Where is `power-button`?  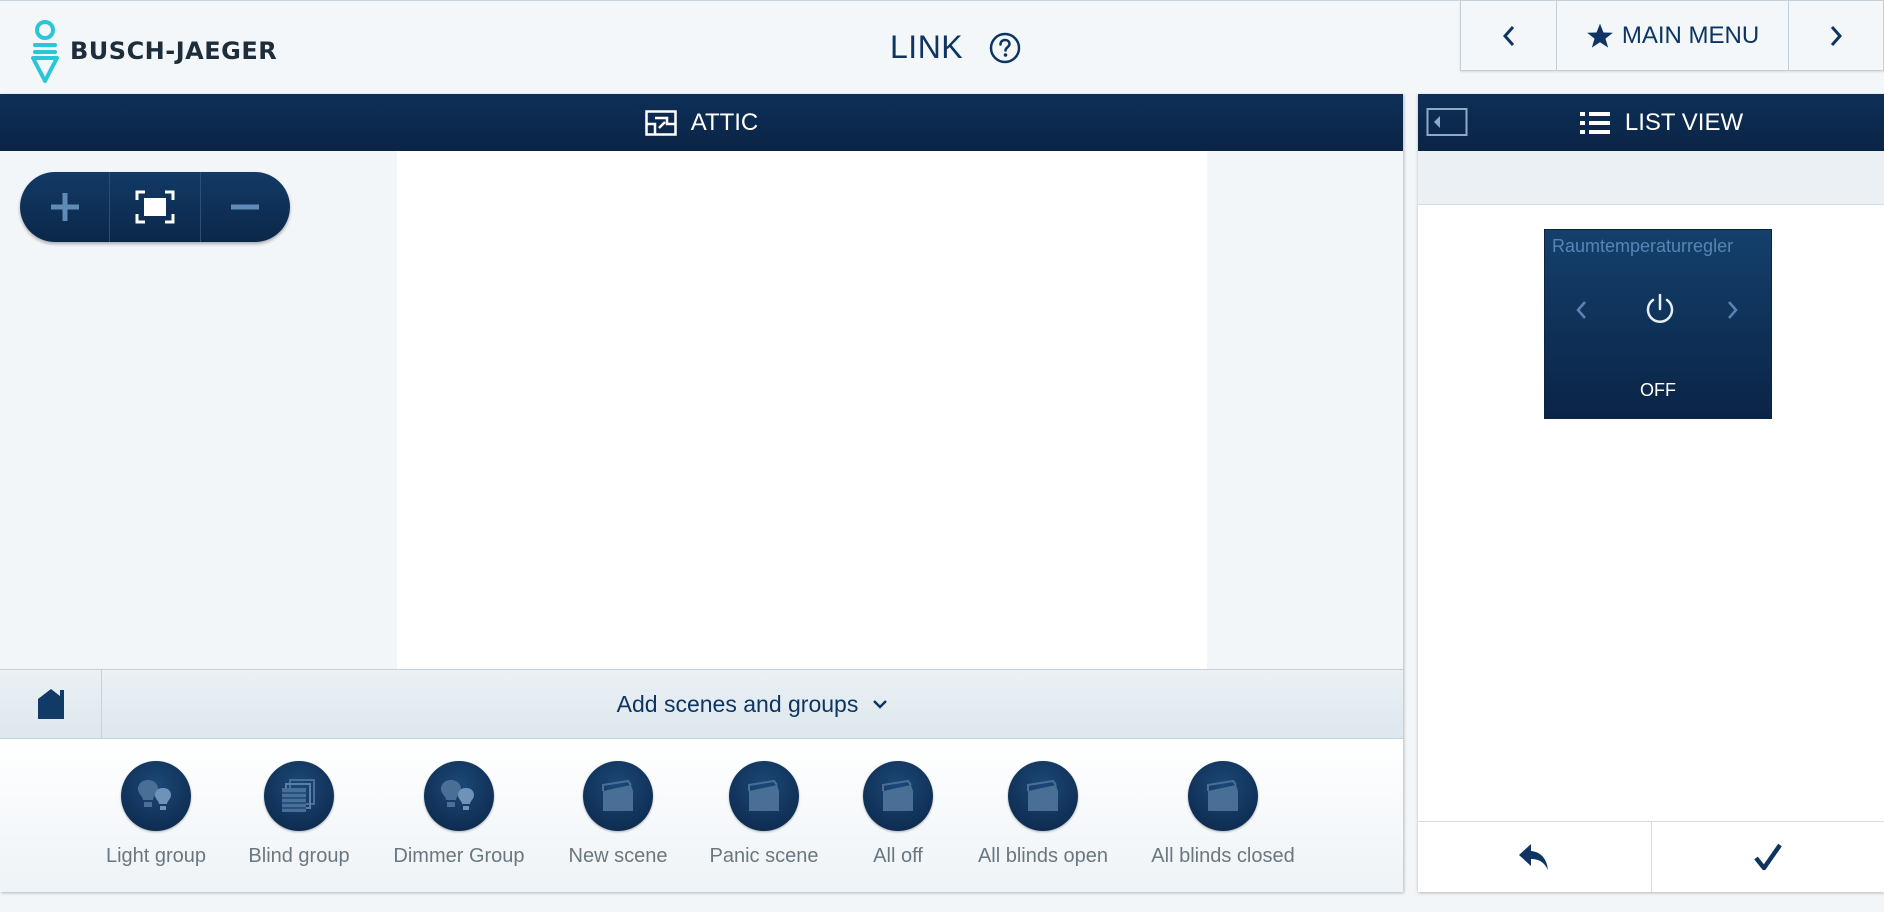
power-button is located at coordinates (1660, 312).